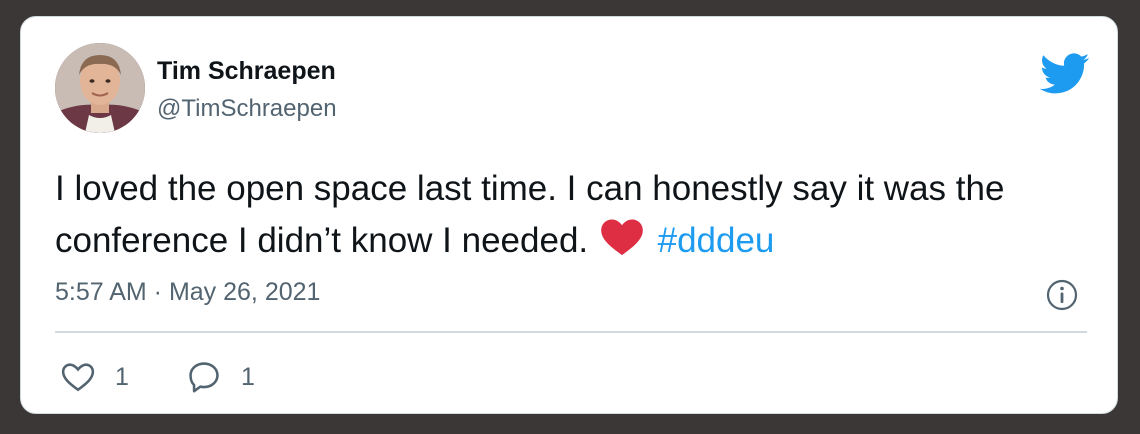 The image size is (1140, 434). Describe the element at coordinates (122, 376) in the screenshot. I see `like-count: 1` at that location.